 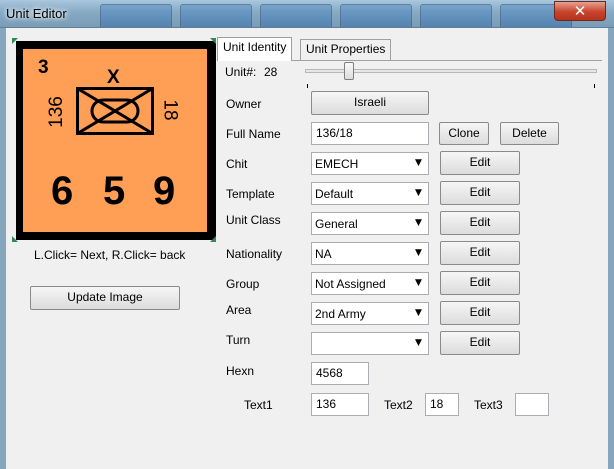 I want to click on unit-number-value: 28, so click(x=271, y=72).